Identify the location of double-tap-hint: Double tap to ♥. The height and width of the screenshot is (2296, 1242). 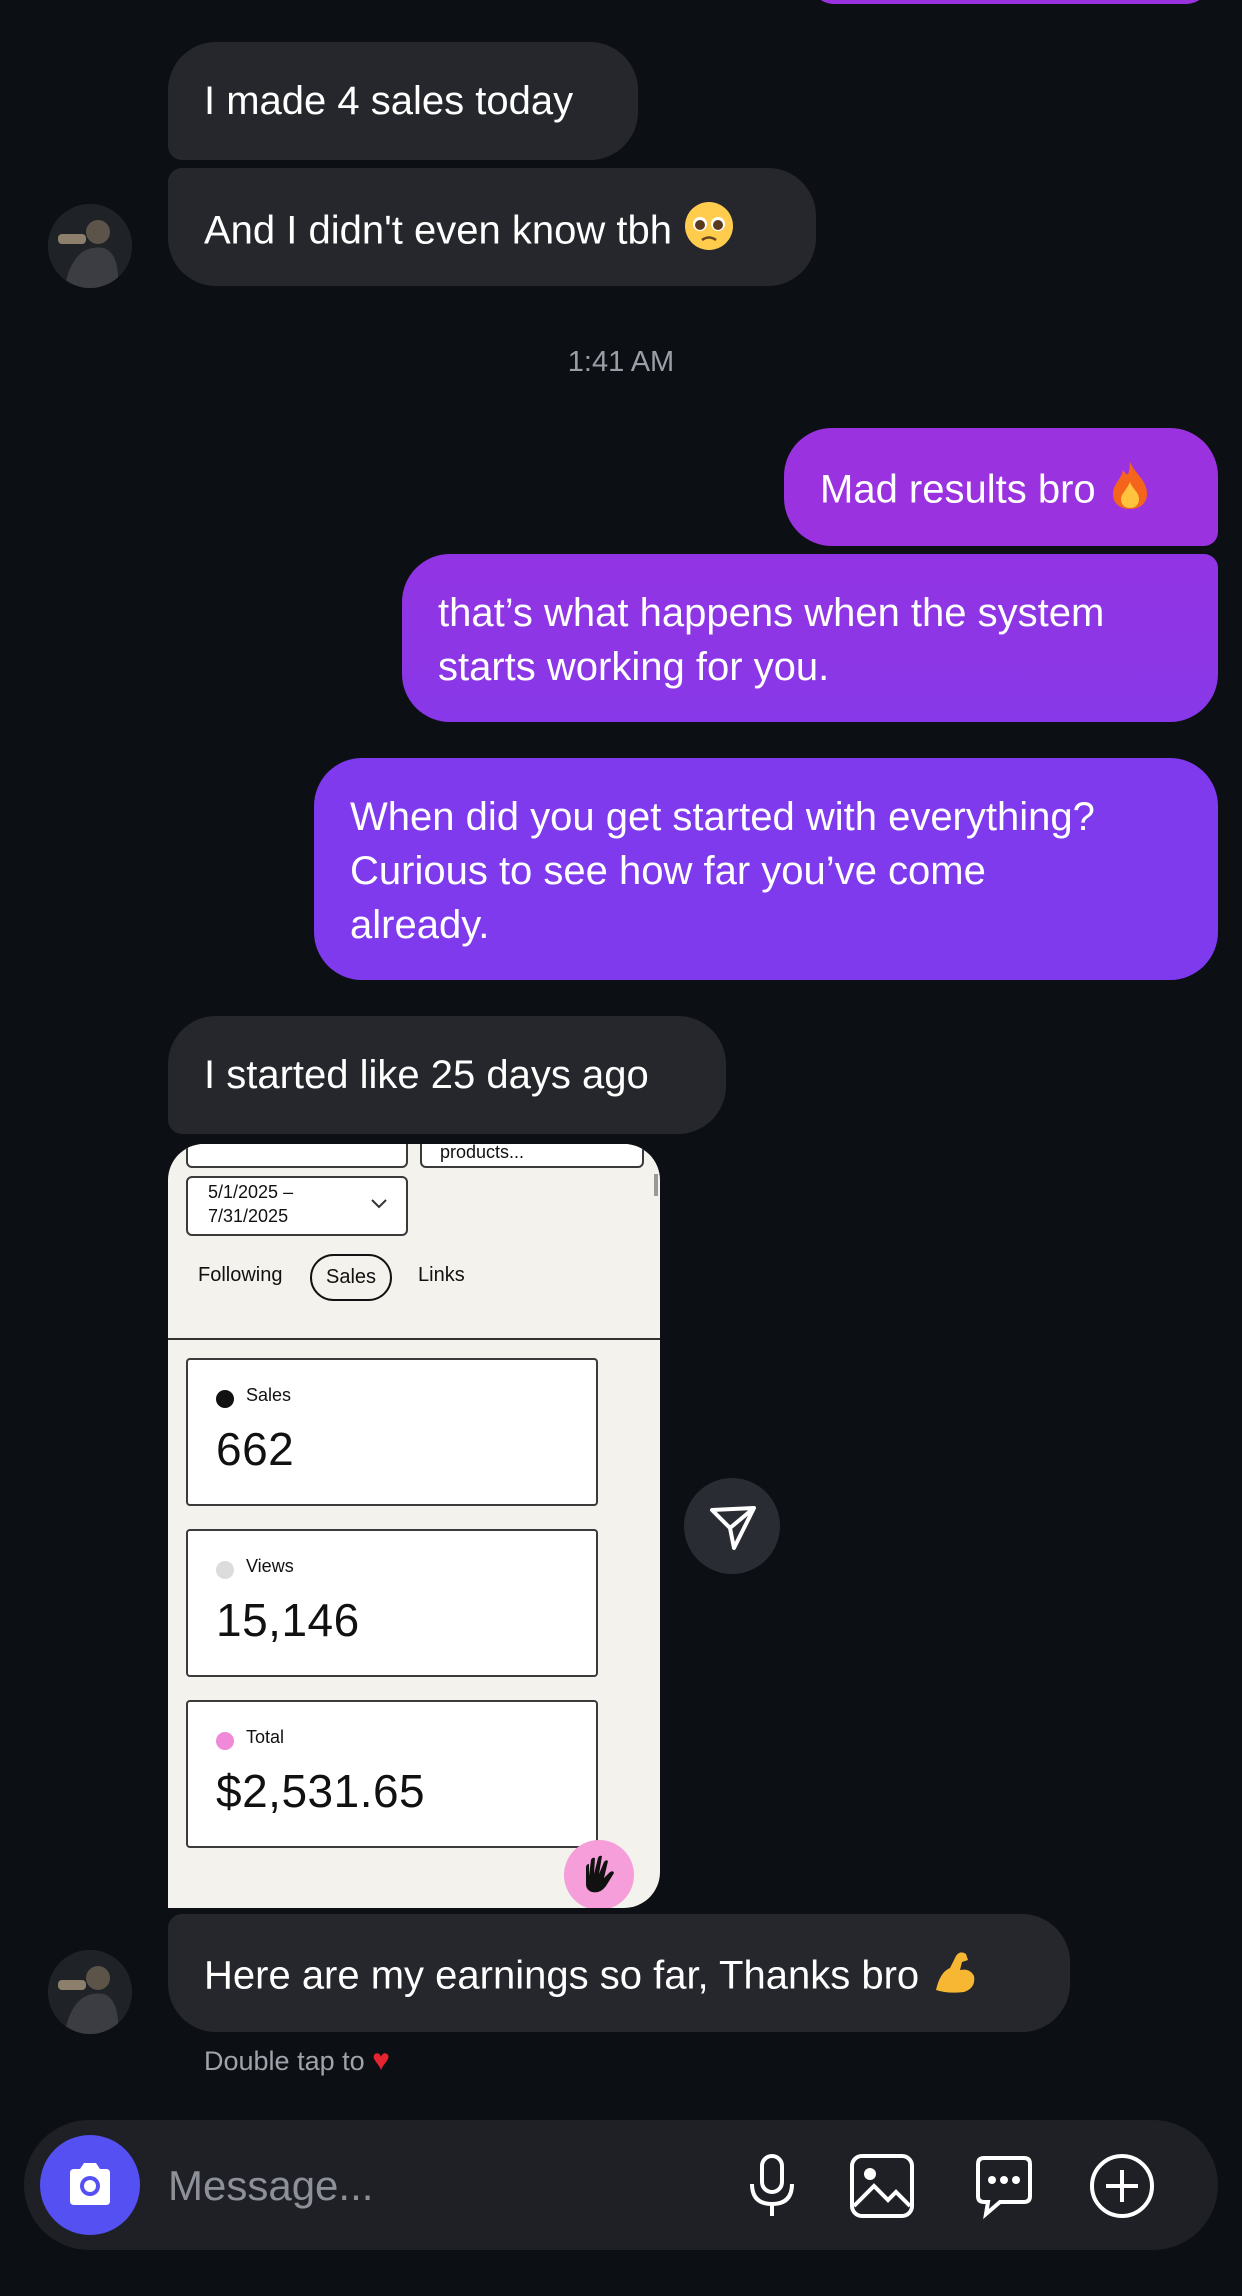
(297, 2061).